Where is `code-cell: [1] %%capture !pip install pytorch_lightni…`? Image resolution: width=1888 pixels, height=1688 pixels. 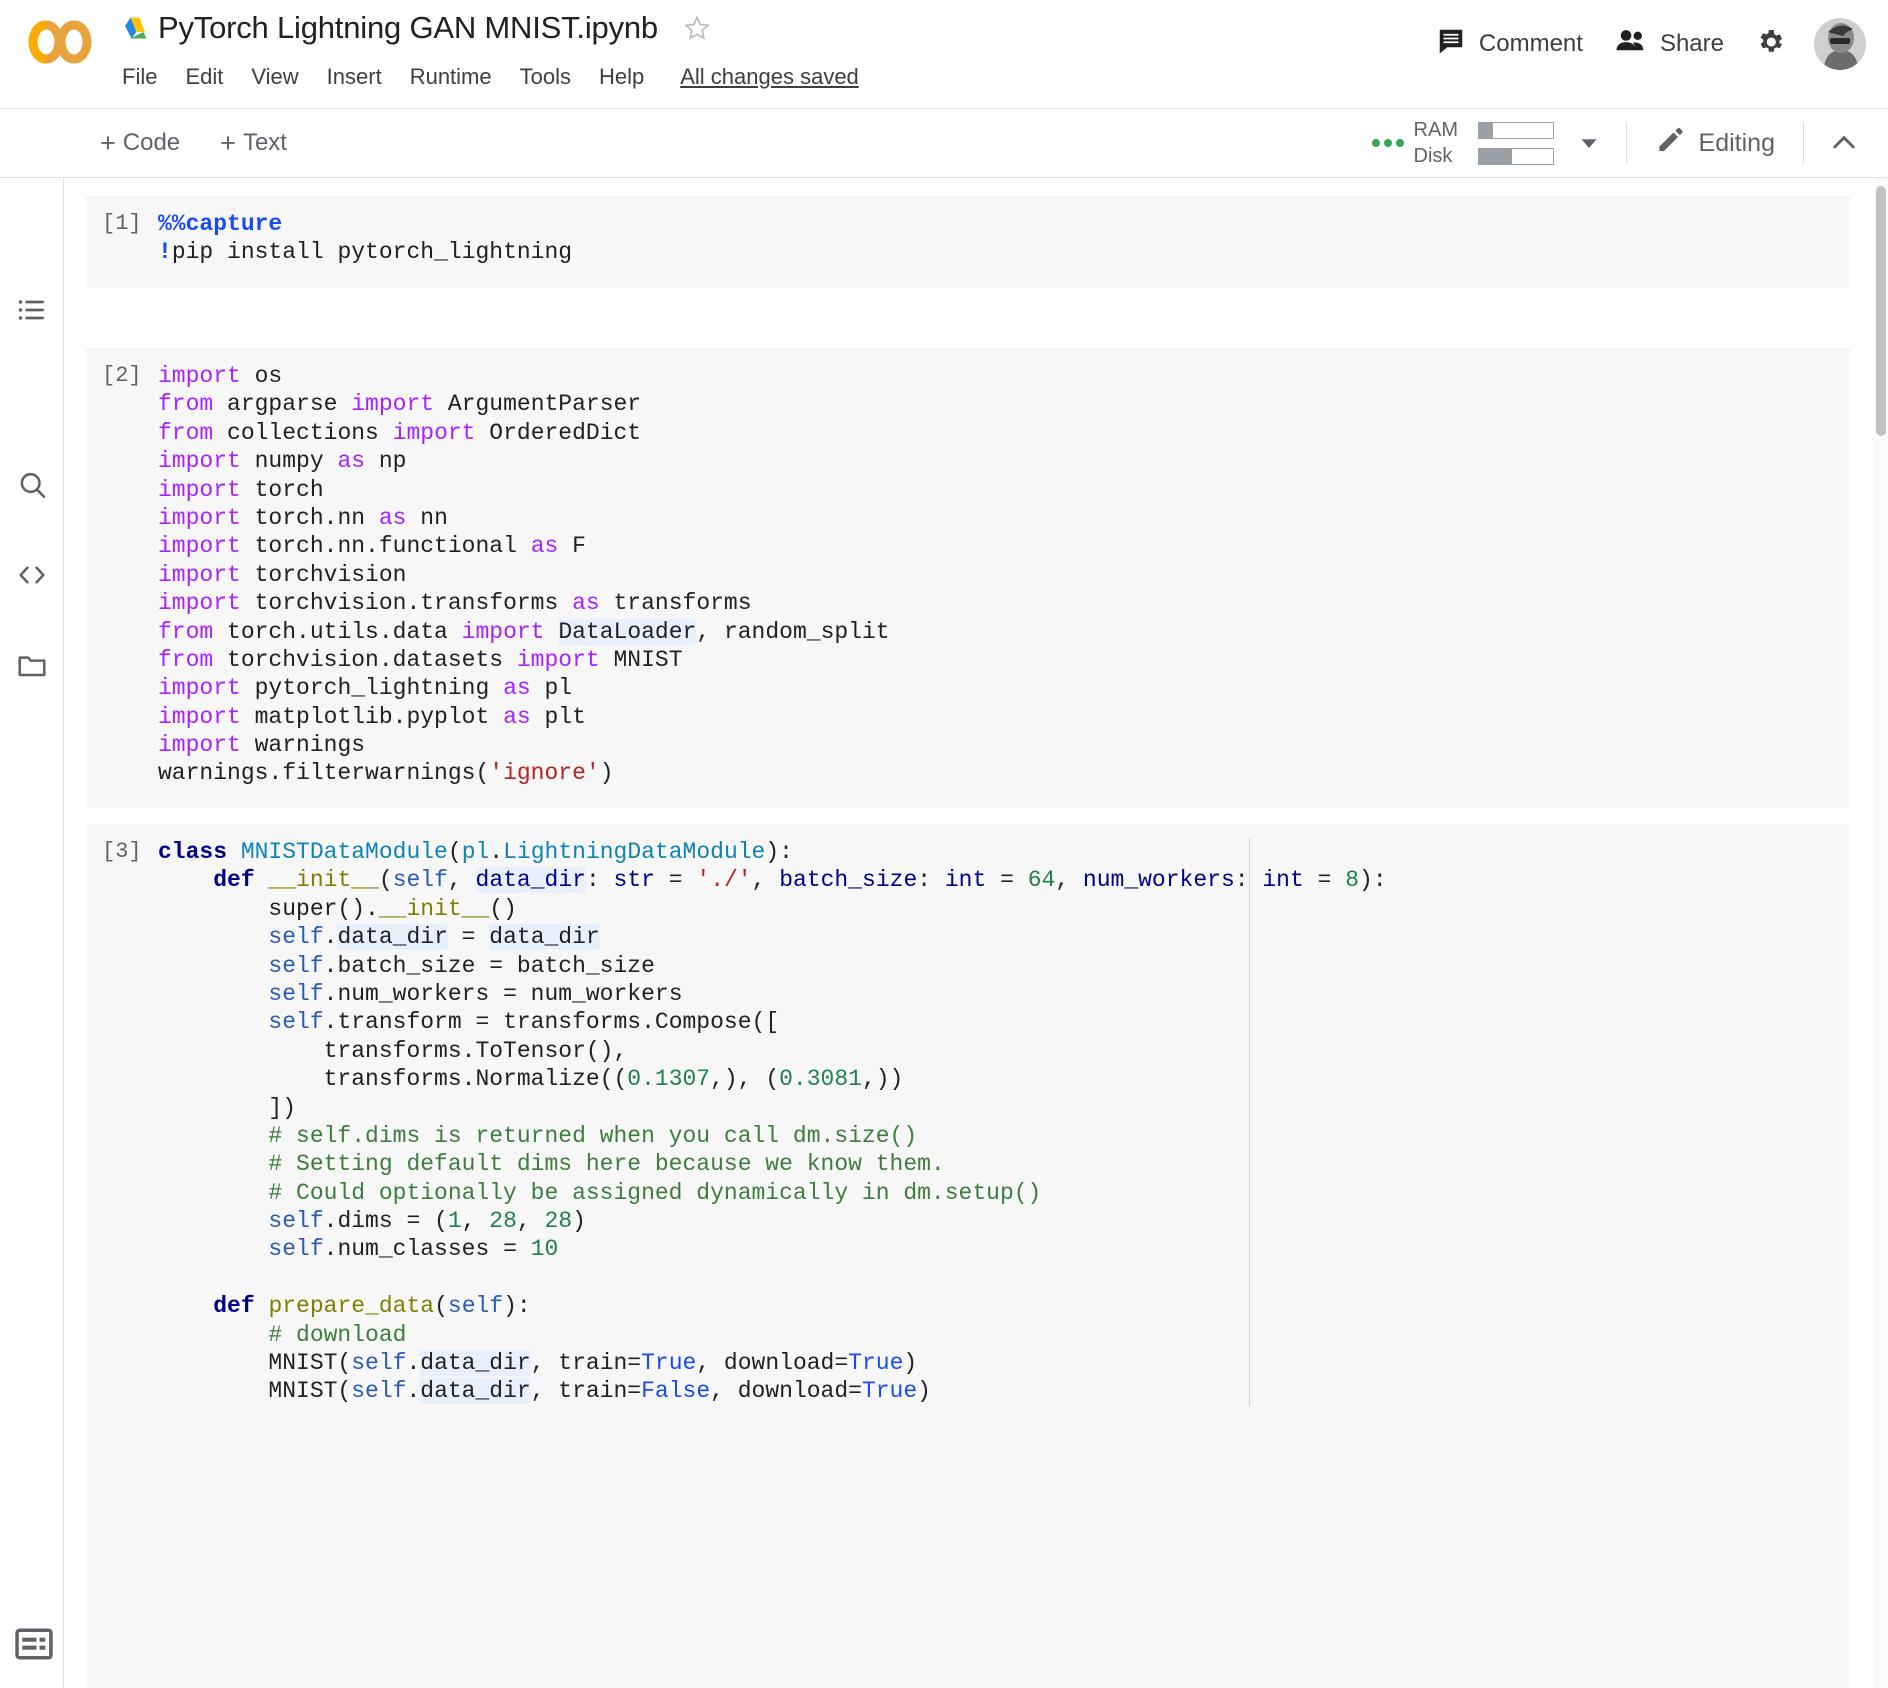 code-cell: [1] %%capture !pip install pytorch_lightni… is located at coordinates (968, 242).